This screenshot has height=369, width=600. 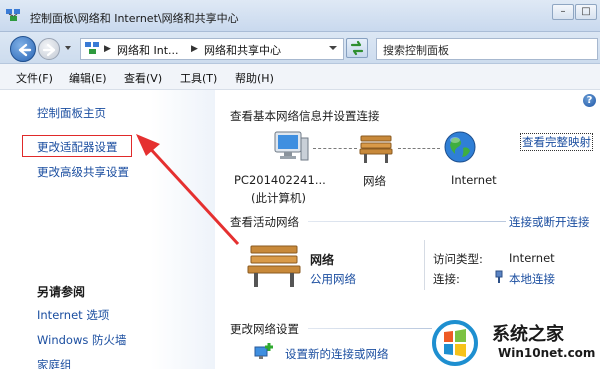 What do you see at coordinates (71, 113) in the screenshot?
I see `control-panel-home-link: 控制面板主页` at bounding box center [71, 113].